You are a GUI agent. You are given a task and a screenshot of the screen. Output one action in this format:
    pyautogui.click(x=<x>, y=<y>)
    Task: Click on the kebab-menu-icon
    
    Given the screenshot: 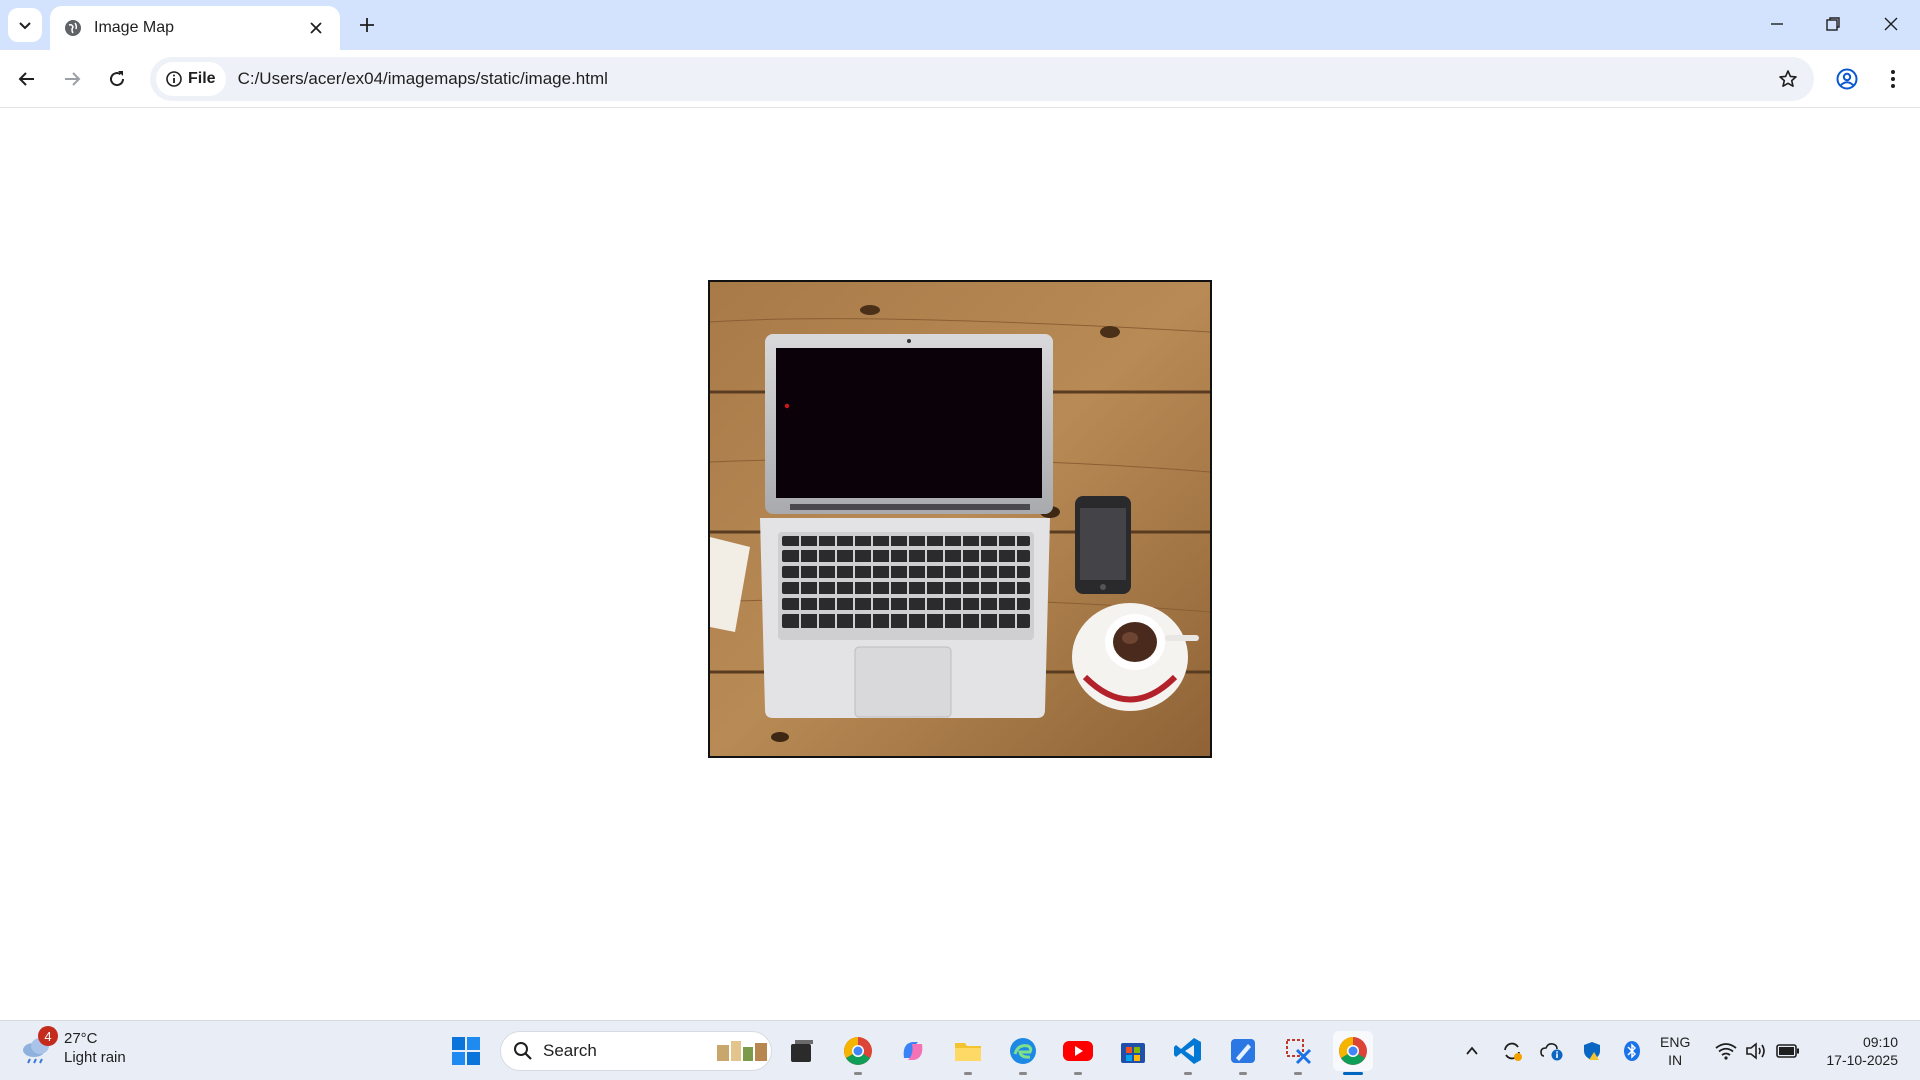 What is the action you would take?
    pyautogui.click(x=1893, y=79)
    